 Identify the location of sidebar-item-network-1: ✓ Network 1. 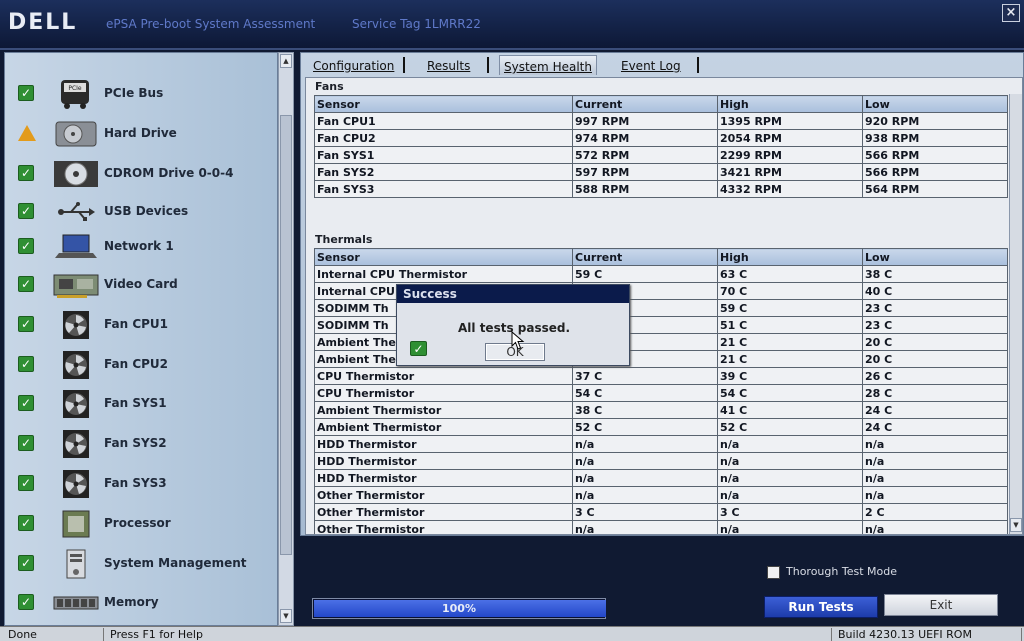
(141, 247).